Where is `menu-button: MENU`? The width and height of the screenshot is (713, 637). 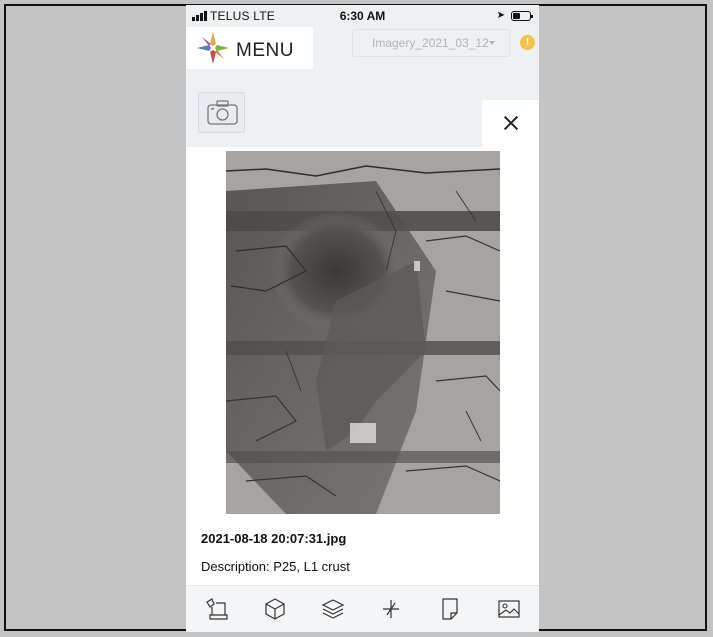 menu-button: MENU is located at coordinates (249, 48).